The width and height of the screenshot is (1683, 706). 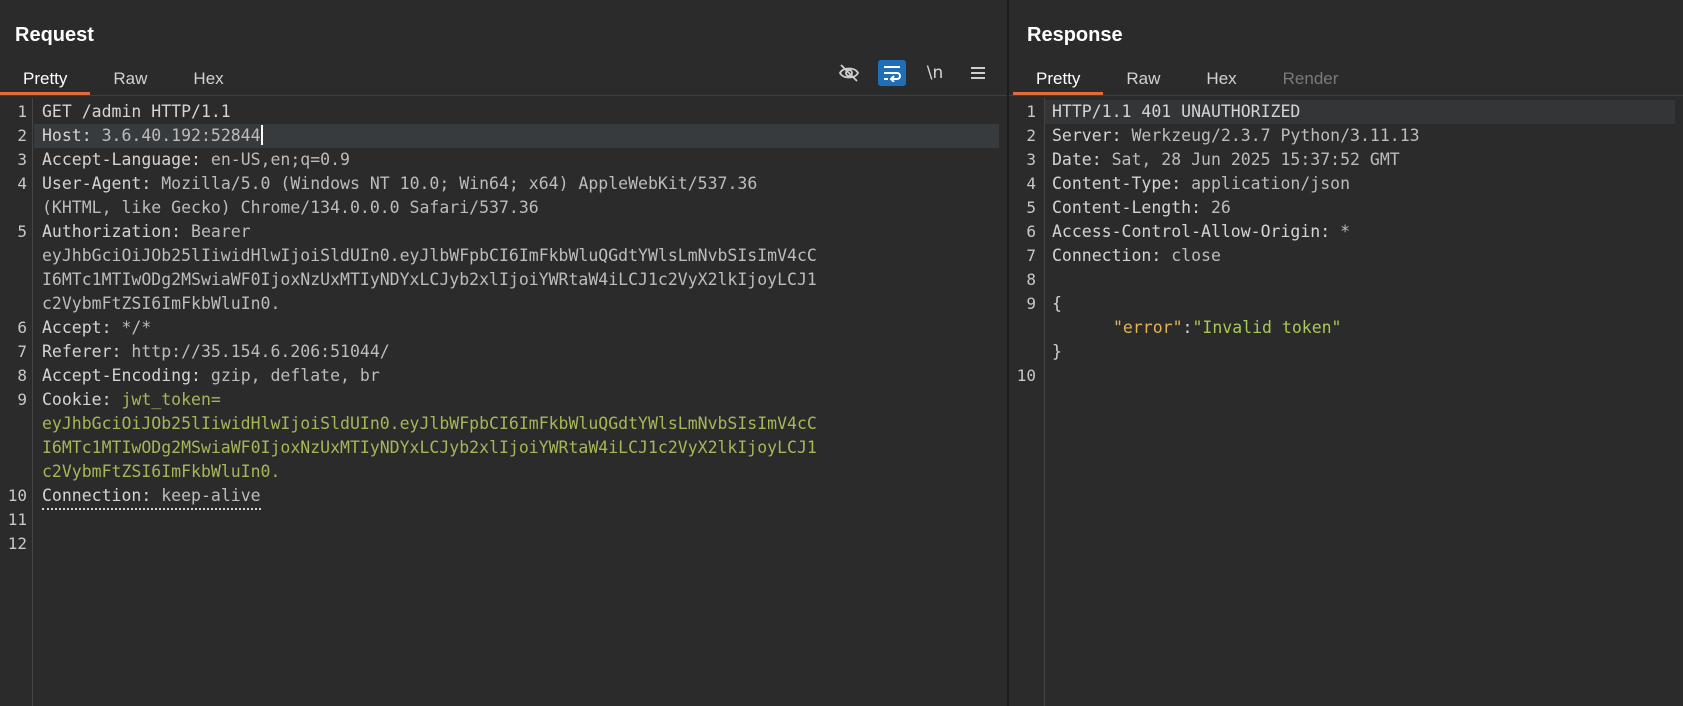 What do you see at coordinates (1123, 255) in the screenshot?
I see `response-line: 7 Connection: close` at bounding box center [1123, 255].